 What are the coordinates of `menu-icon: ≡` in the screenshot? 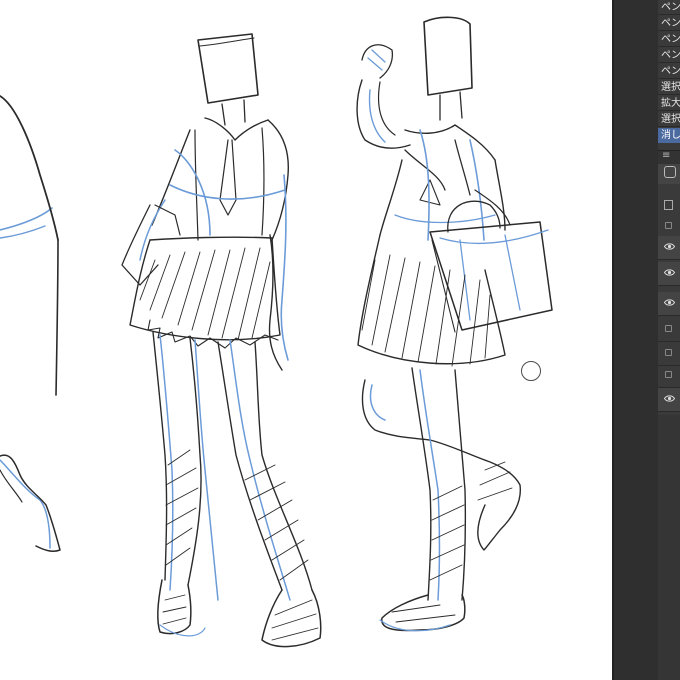 It's located at (666, 155).